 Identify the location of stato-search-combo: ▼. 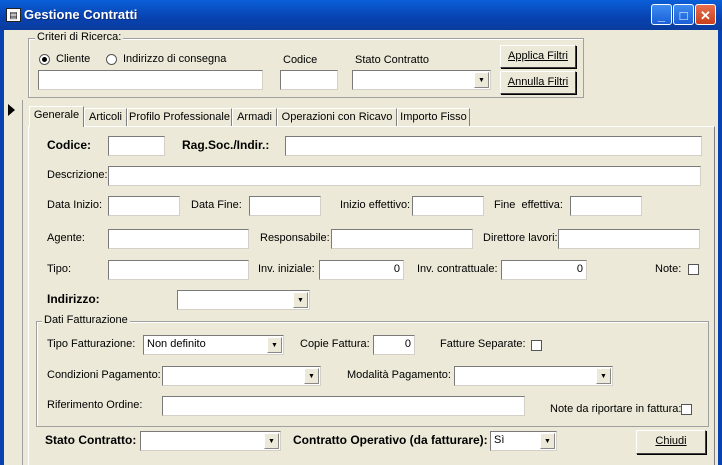
(421, 80).